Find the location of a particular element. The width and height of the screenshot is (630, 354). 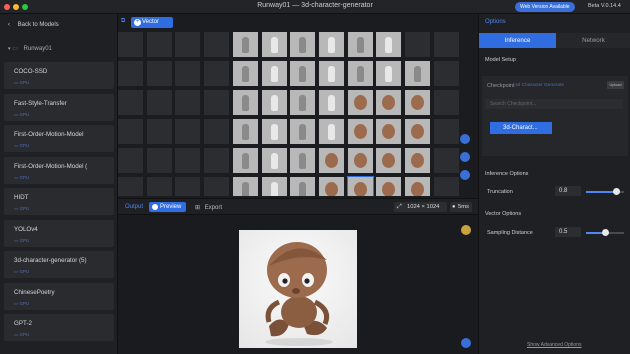

model-list-item: Fast-Style-Transfer ▭ GPU is located at coordinates (59, 107).